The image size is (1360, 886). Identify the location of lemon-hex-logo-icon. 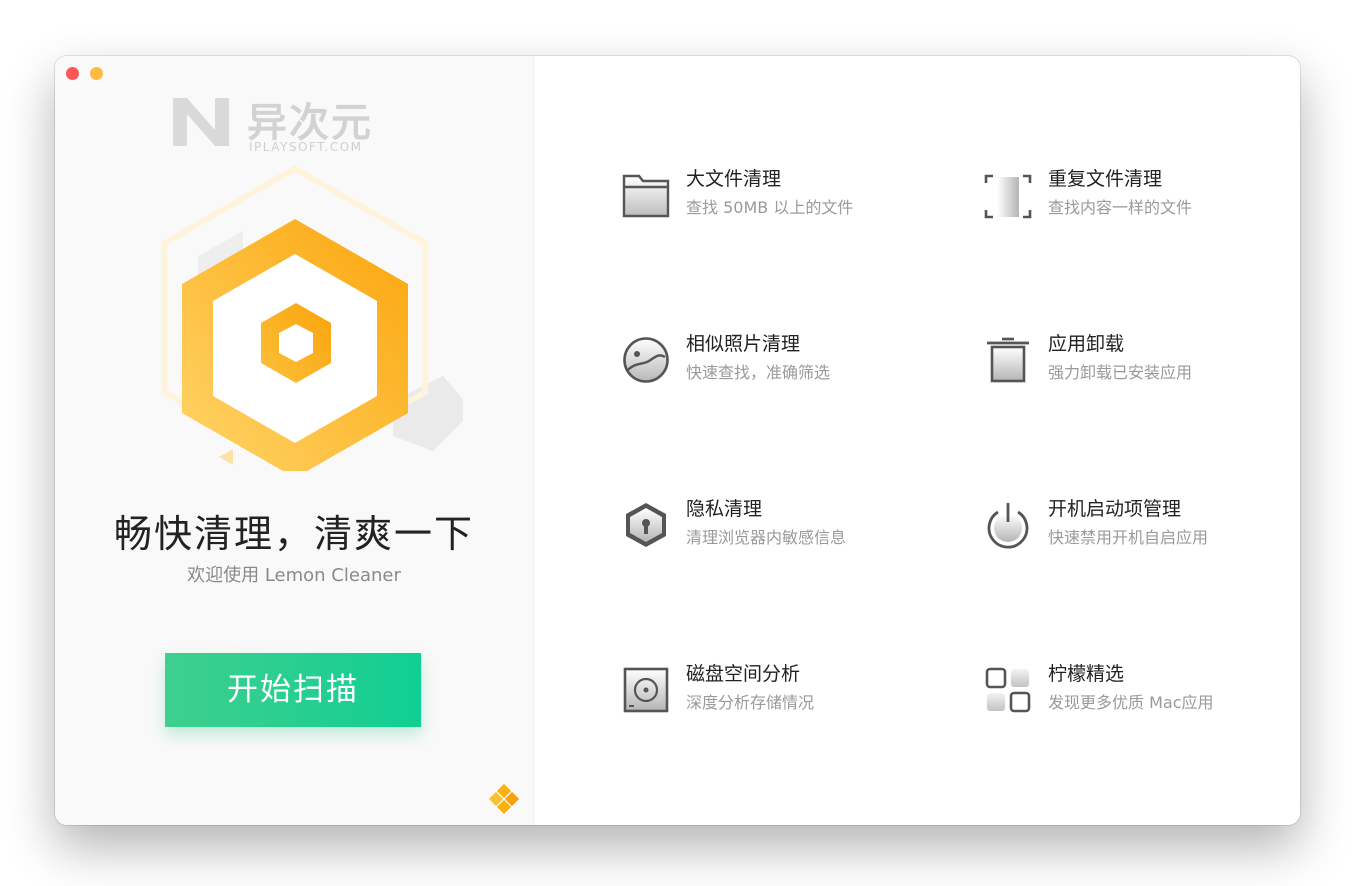
(312, 318).